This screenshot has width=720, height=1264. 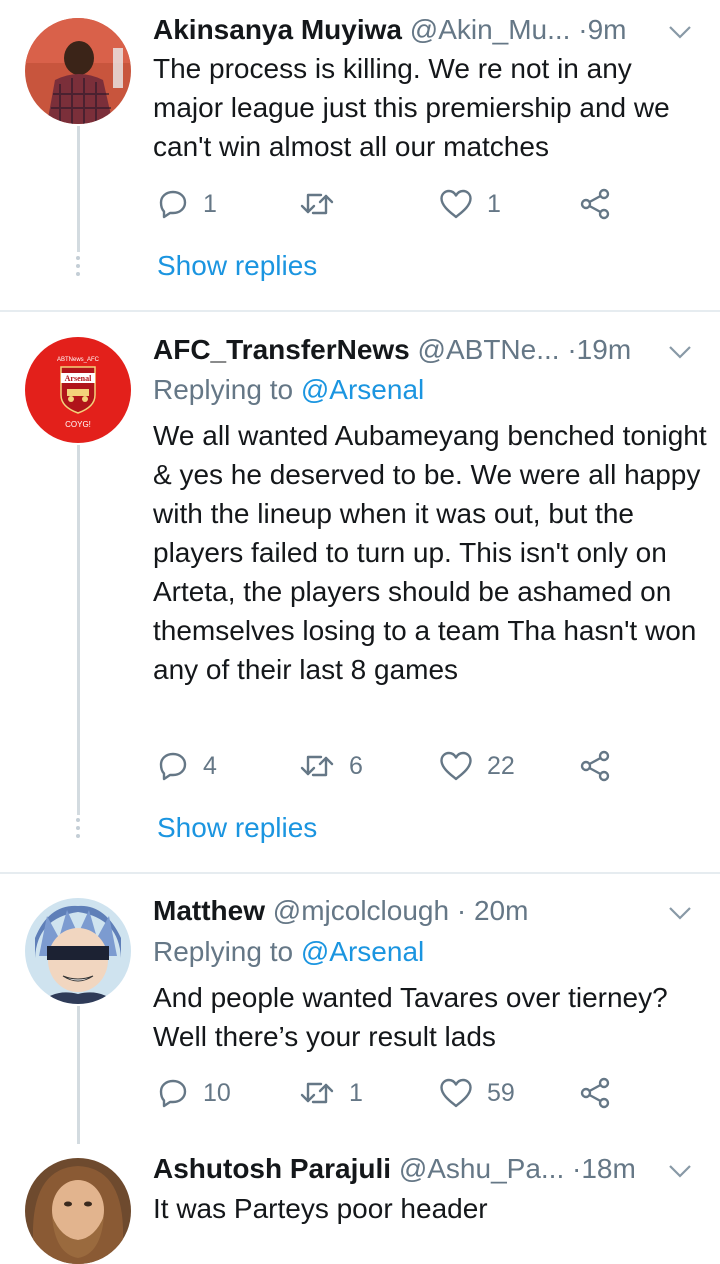 I want to click on like-button: 22, so click(x=477, y=766).